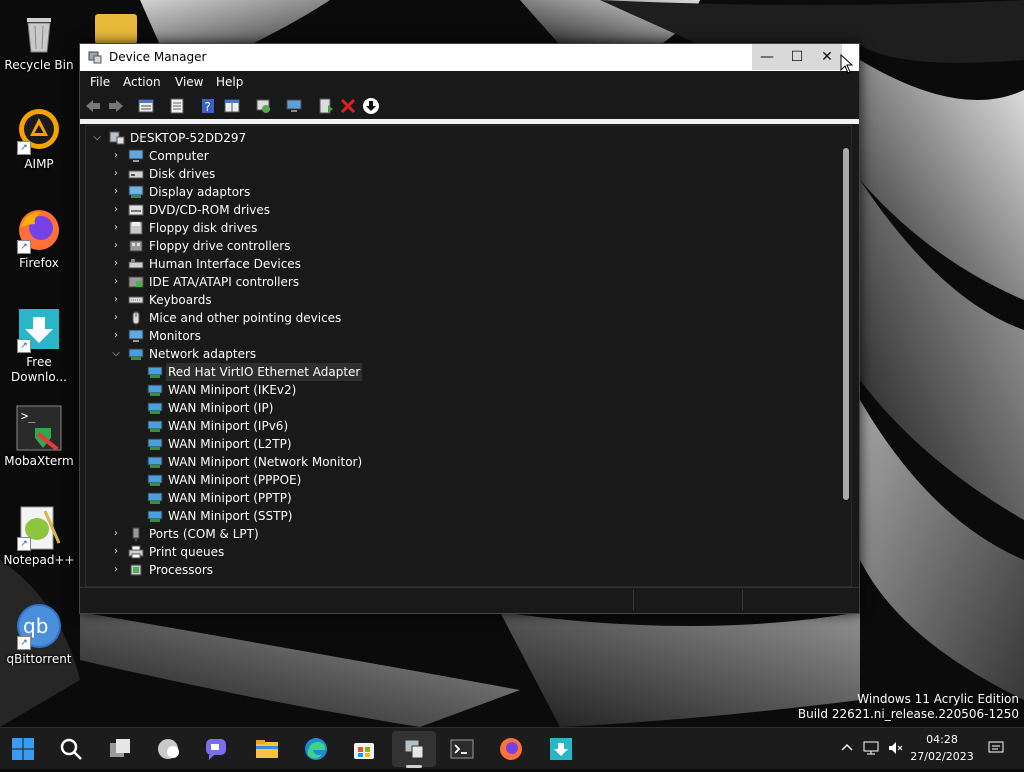 The width and height of the screenshot is (1024, 772). What do you see at coordinates (469, 57) in the screenshot?
I see `title-bar: Device Manager — ☐ ✕` at bounding box center [469, 57].